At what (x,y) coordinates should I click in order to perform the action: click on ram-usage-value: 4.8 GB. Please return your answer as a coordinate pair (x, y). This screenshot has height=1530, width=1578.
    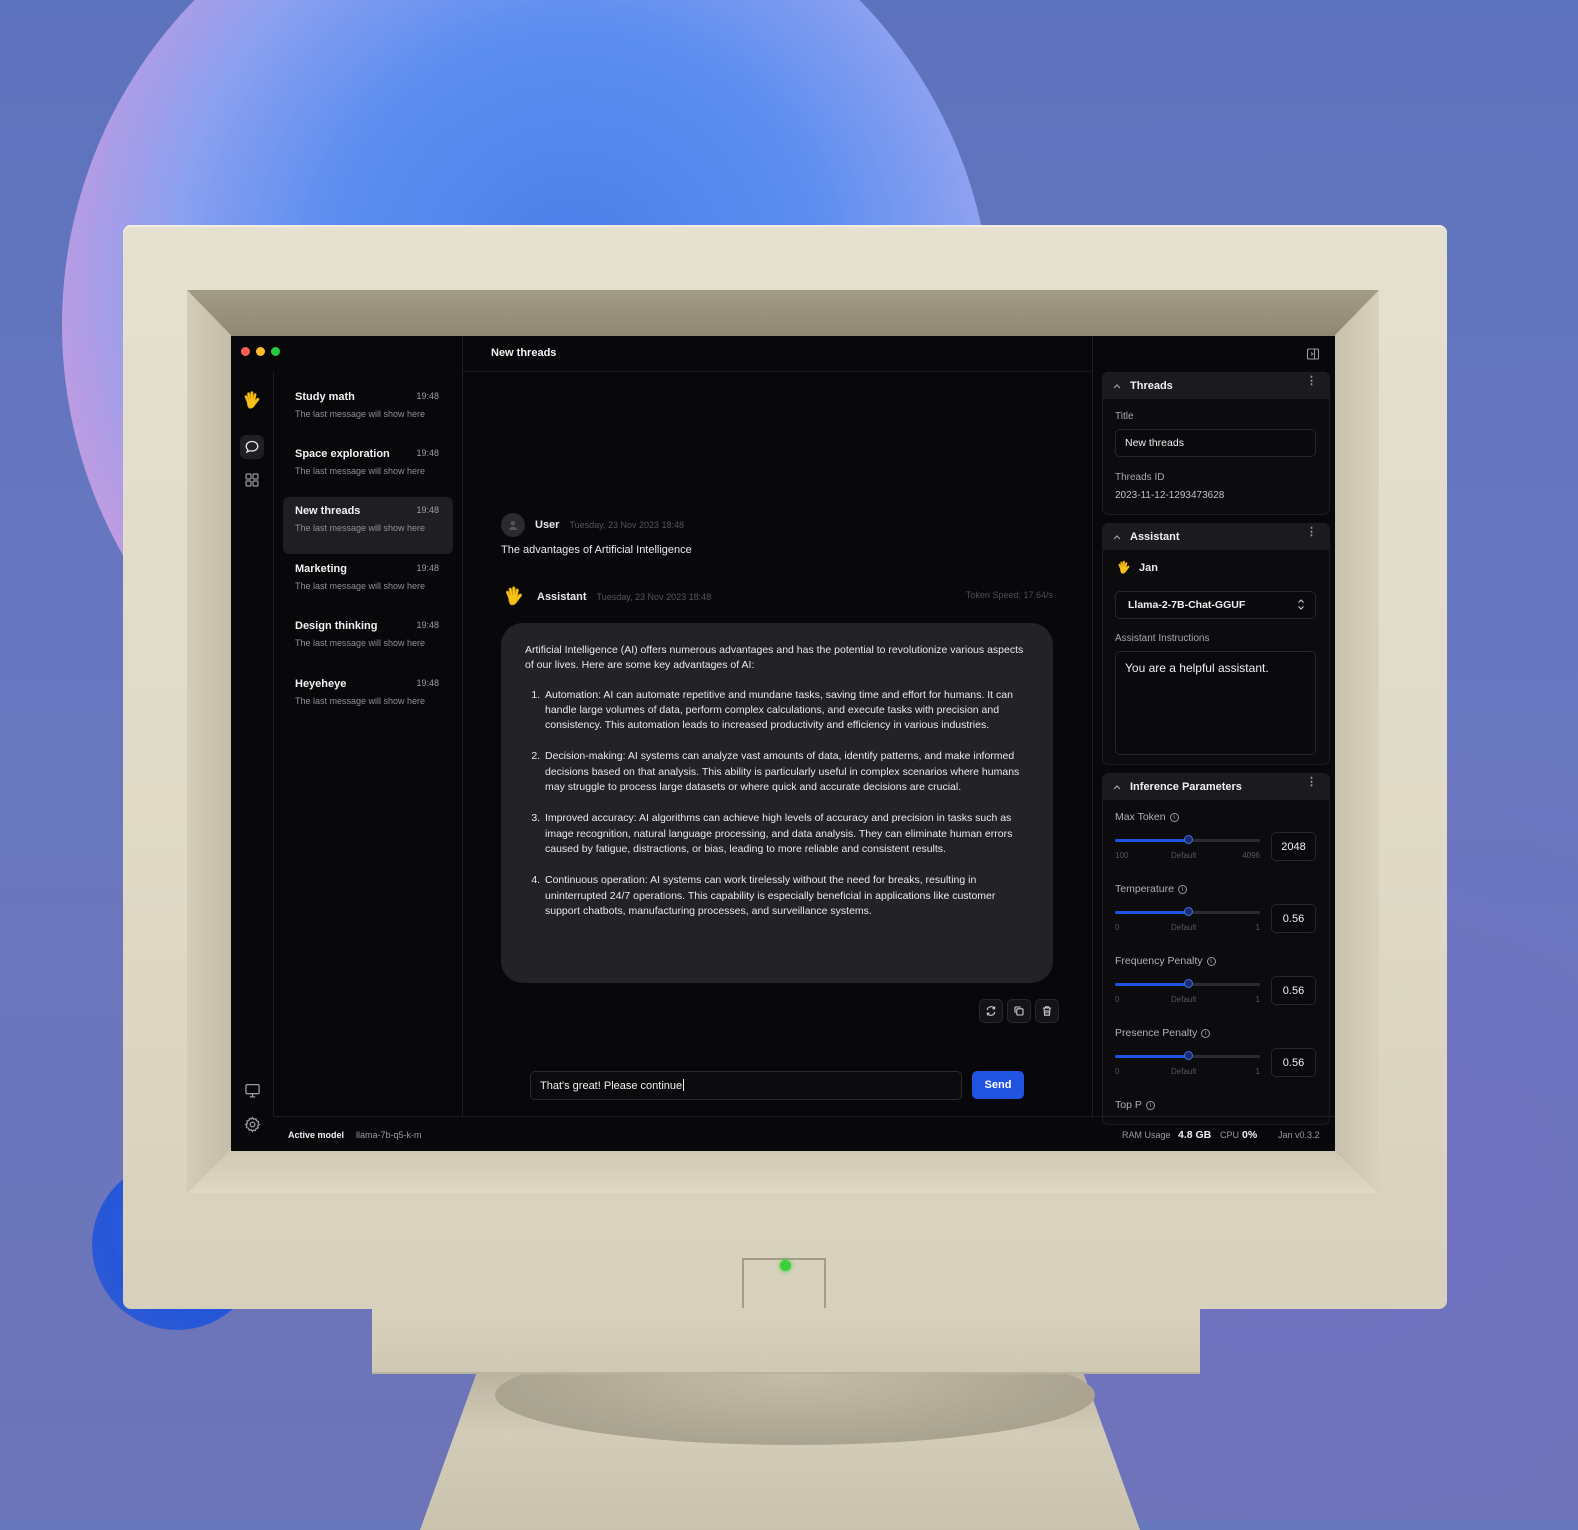
    Looking at the image, I should click on (1195, 1135).